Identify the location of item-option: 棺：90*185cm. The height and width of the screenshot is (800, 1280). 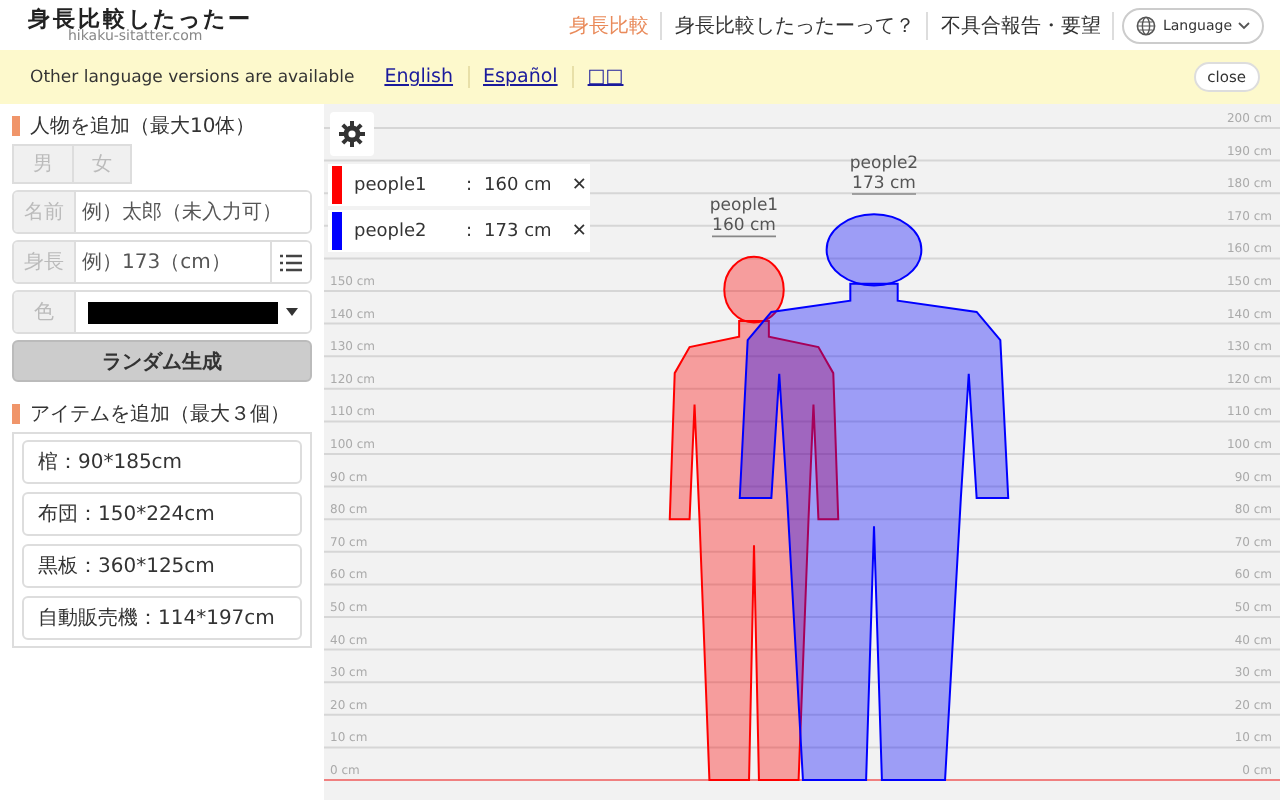
(162, 462).